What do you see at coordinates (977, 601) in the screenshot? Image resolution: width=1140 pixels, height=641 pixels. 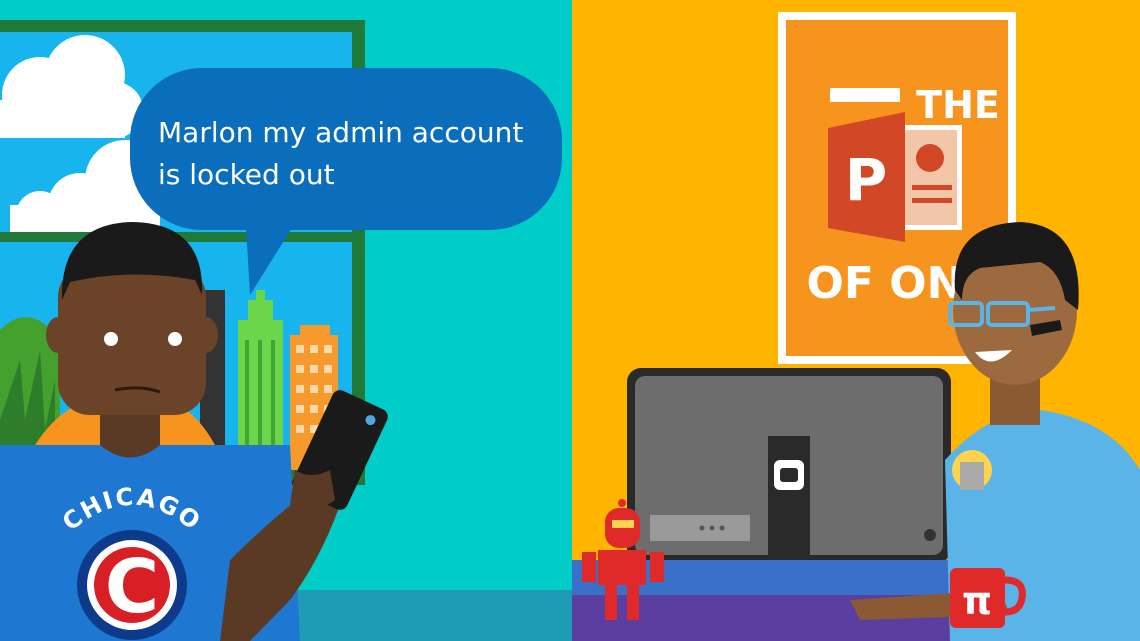 I see `mug-symbol: π` at bounding box center [977, 601].